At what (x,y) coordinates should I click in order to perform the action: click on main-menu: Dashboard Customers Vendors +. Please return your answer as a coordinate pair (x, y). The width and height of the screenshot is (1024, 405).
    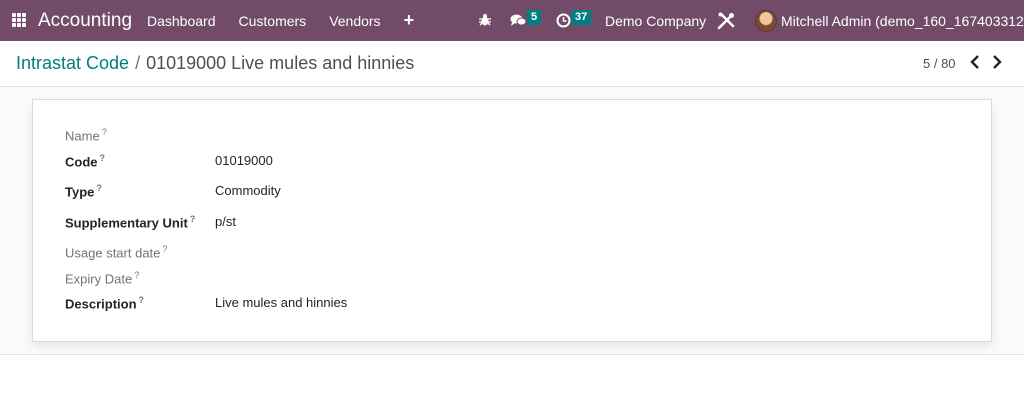
    Looking at the image, I should click on (292, 20).